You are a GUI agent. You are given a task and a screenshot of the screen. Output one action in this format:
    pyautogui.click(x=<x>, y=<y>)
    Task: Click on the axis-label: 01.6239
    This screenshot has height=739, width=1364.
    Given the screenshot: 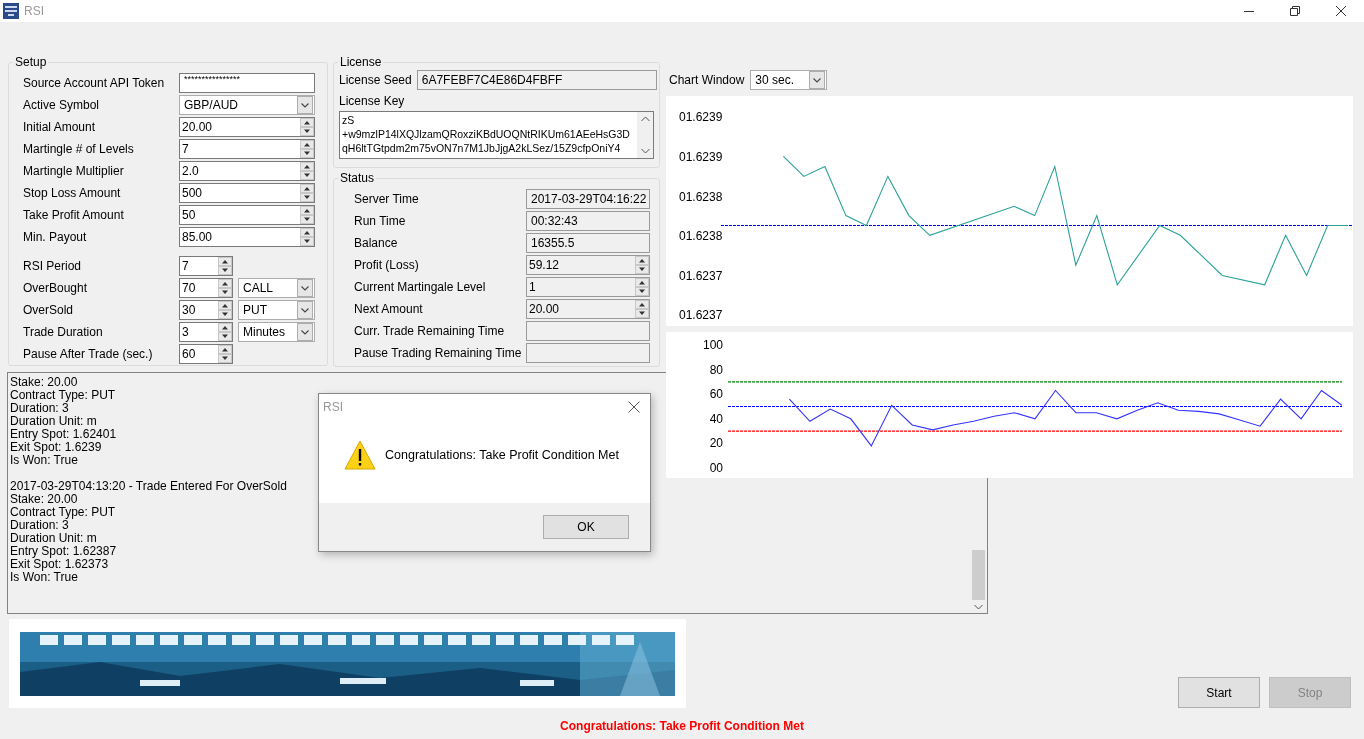 What is the action you would take?
    pyautogui.click(x=701, y=117)
    